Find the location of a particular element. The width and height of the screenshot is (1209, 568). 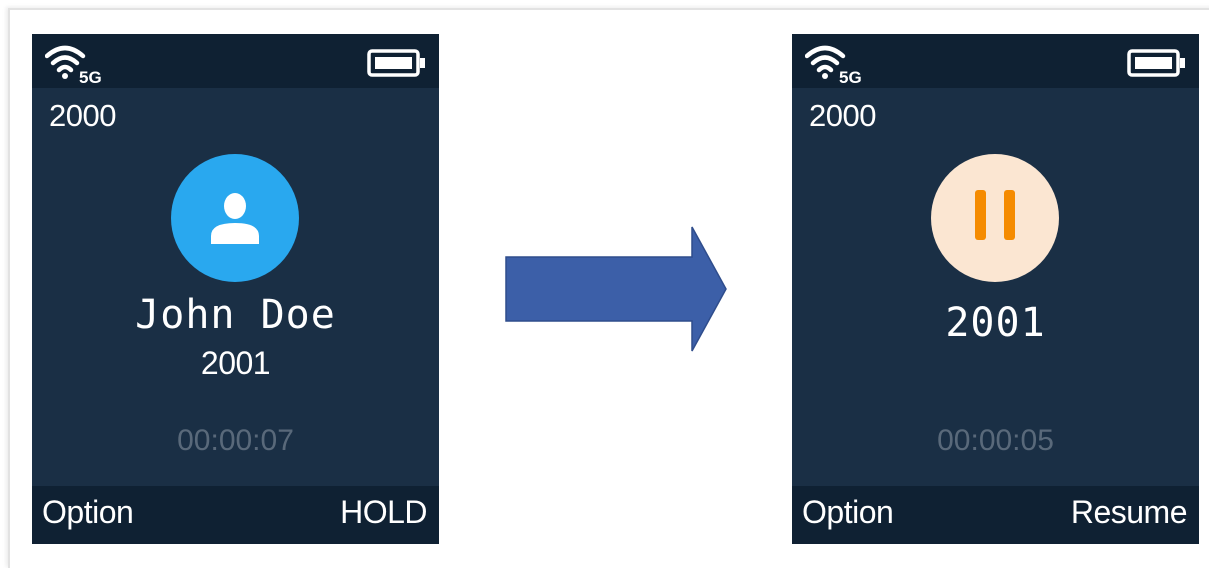

contact-avatar-icon is located at coordinates (235, 218).